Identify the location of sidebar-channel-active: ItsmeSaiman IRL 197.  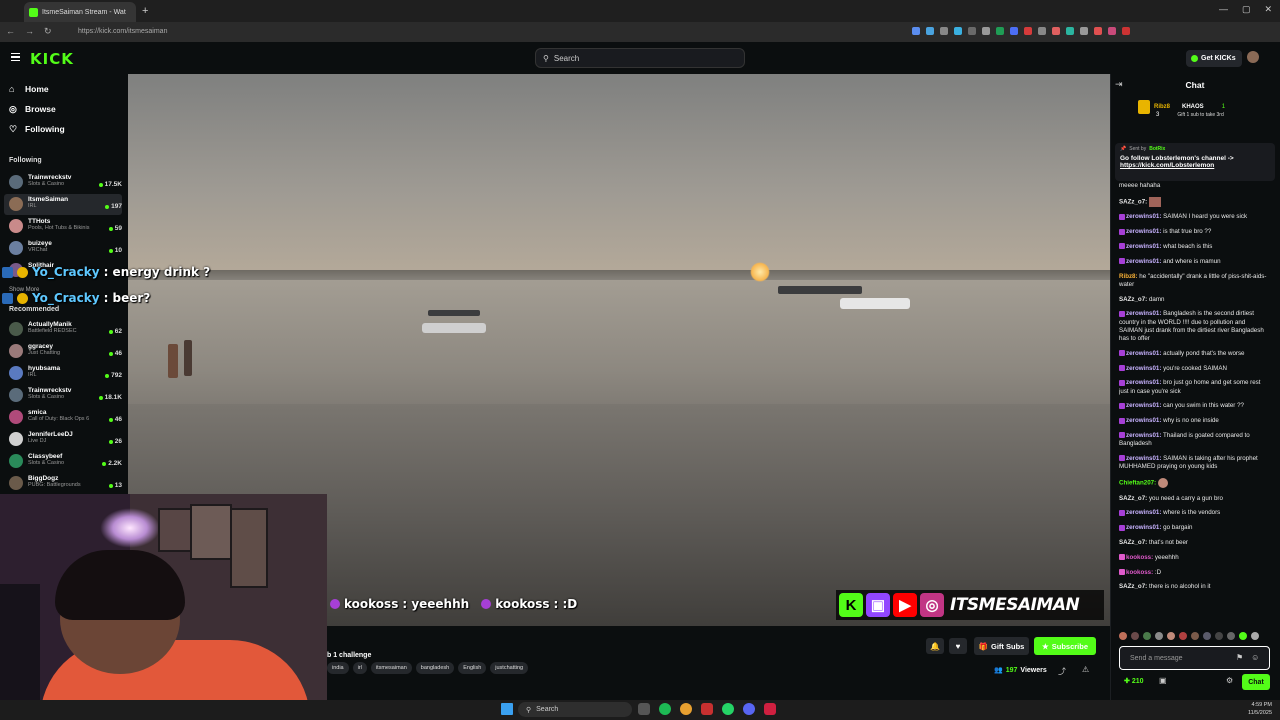
(63, 204).